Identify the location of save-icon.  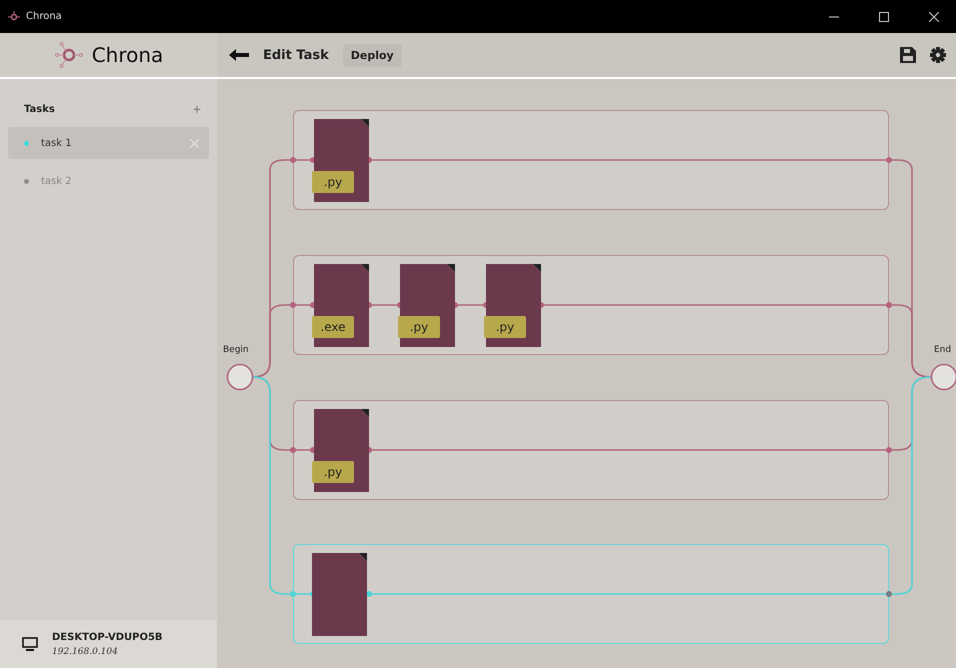
(908, 55).